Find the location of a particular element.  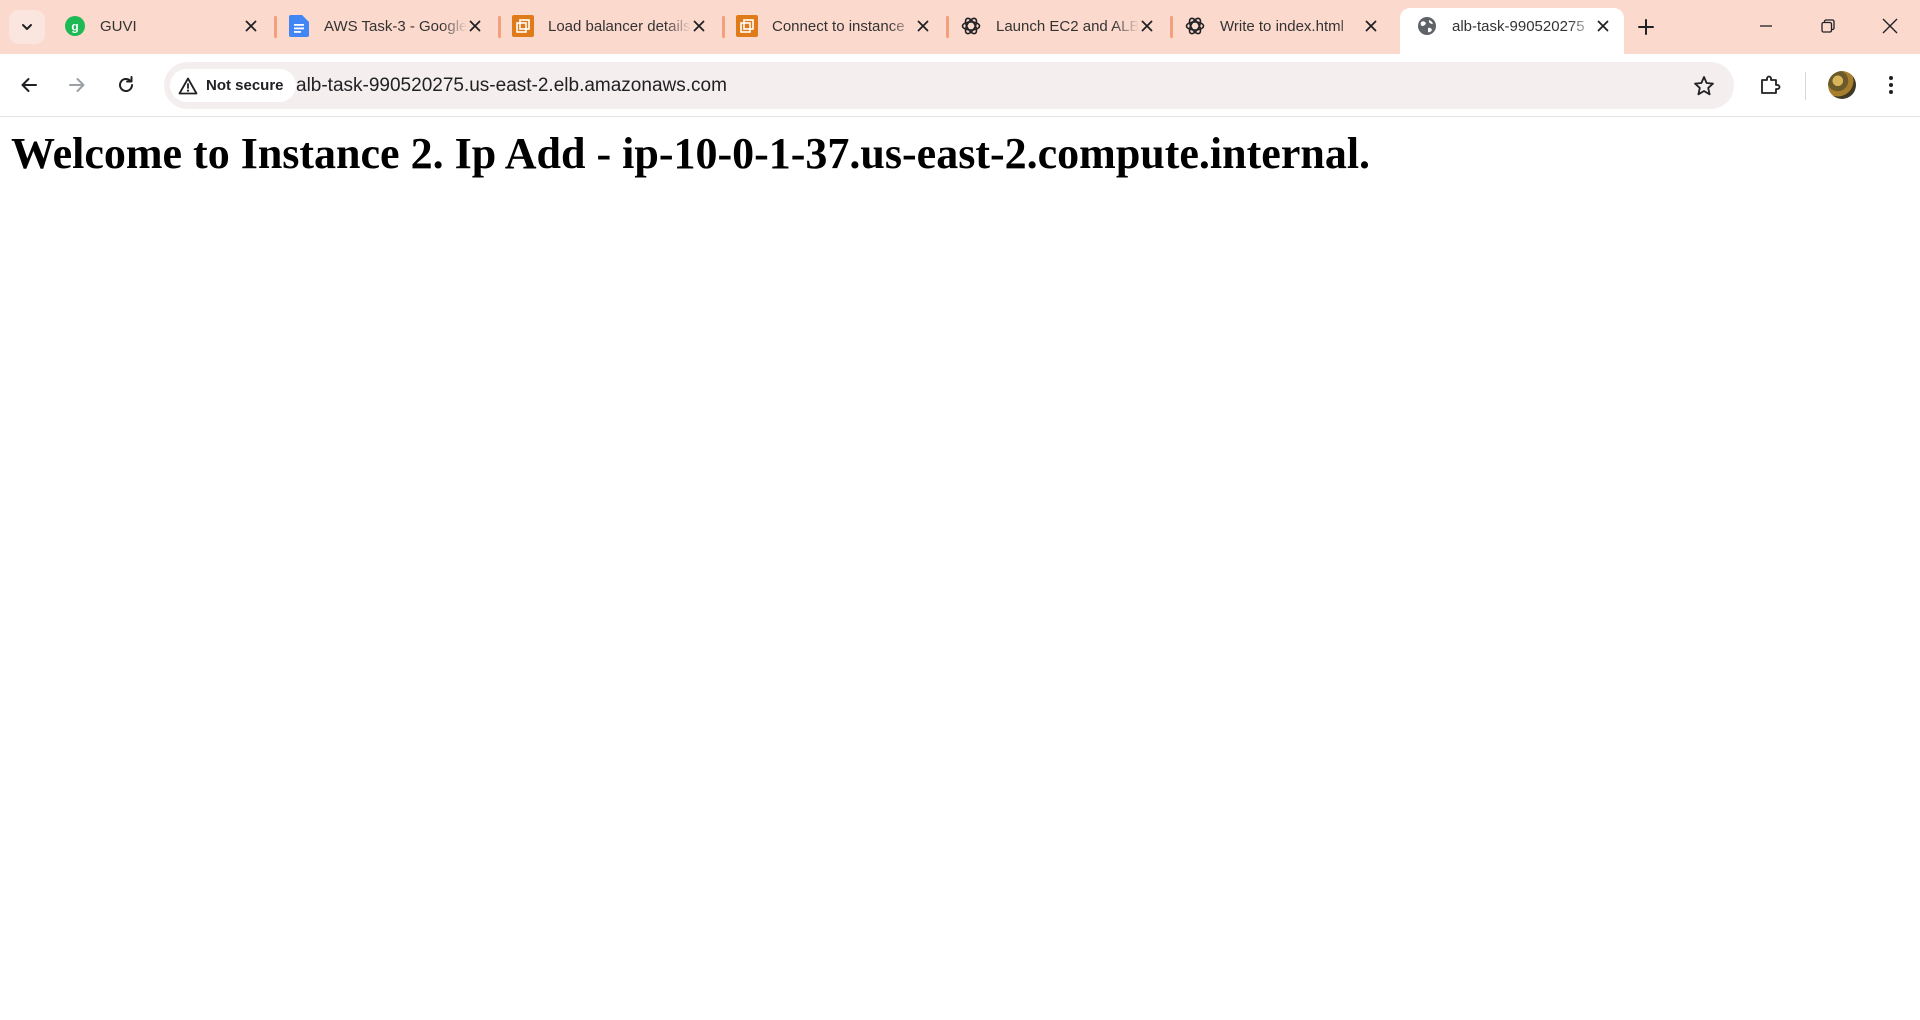

tab-connect-instance: Connect to instance is located at coordinates (832, 31).